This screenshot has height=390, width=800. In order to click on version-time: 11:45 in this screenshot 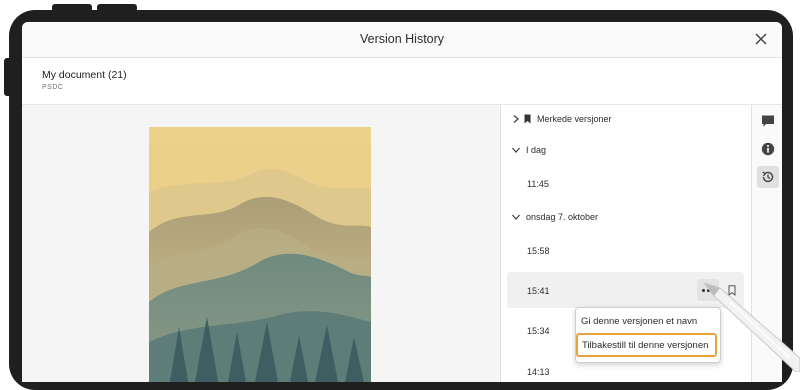, I will do `click(538, 184)`.